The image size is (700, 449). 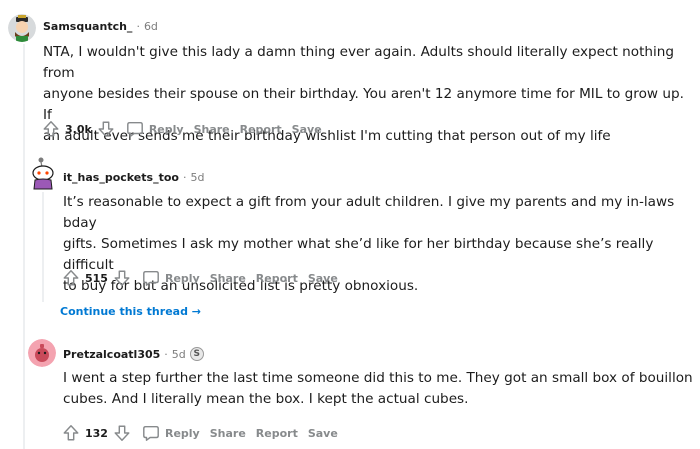 What do you see at coordinates (124, 311) in the screenshot?
I see `continue-thread-label: Continue this thread` at bounding box center [124, 311].